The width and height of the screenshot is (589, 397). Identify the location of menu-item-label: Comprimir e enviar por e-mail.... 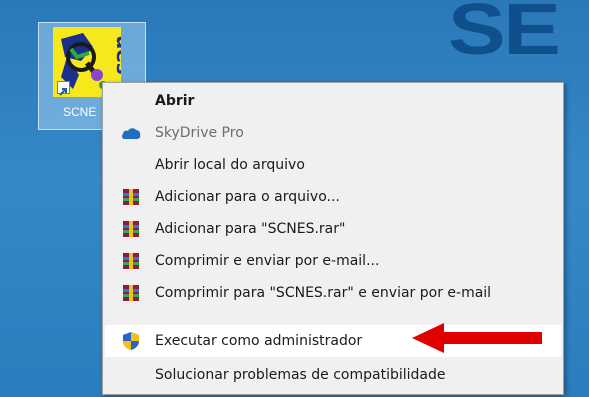
(267, 261).